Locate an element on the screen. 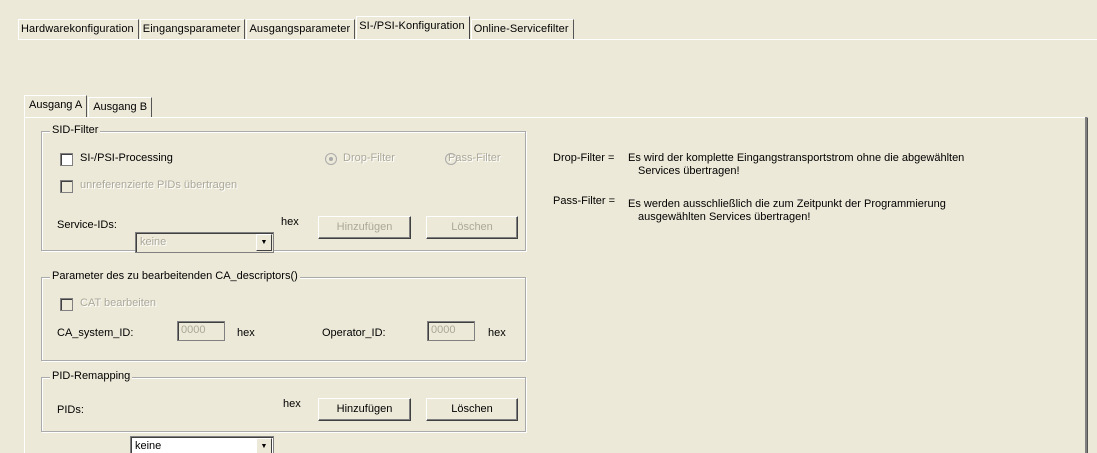 The image size is (1097, 453). pids-delete-button: Löschen is located at coordinates (472, 409).